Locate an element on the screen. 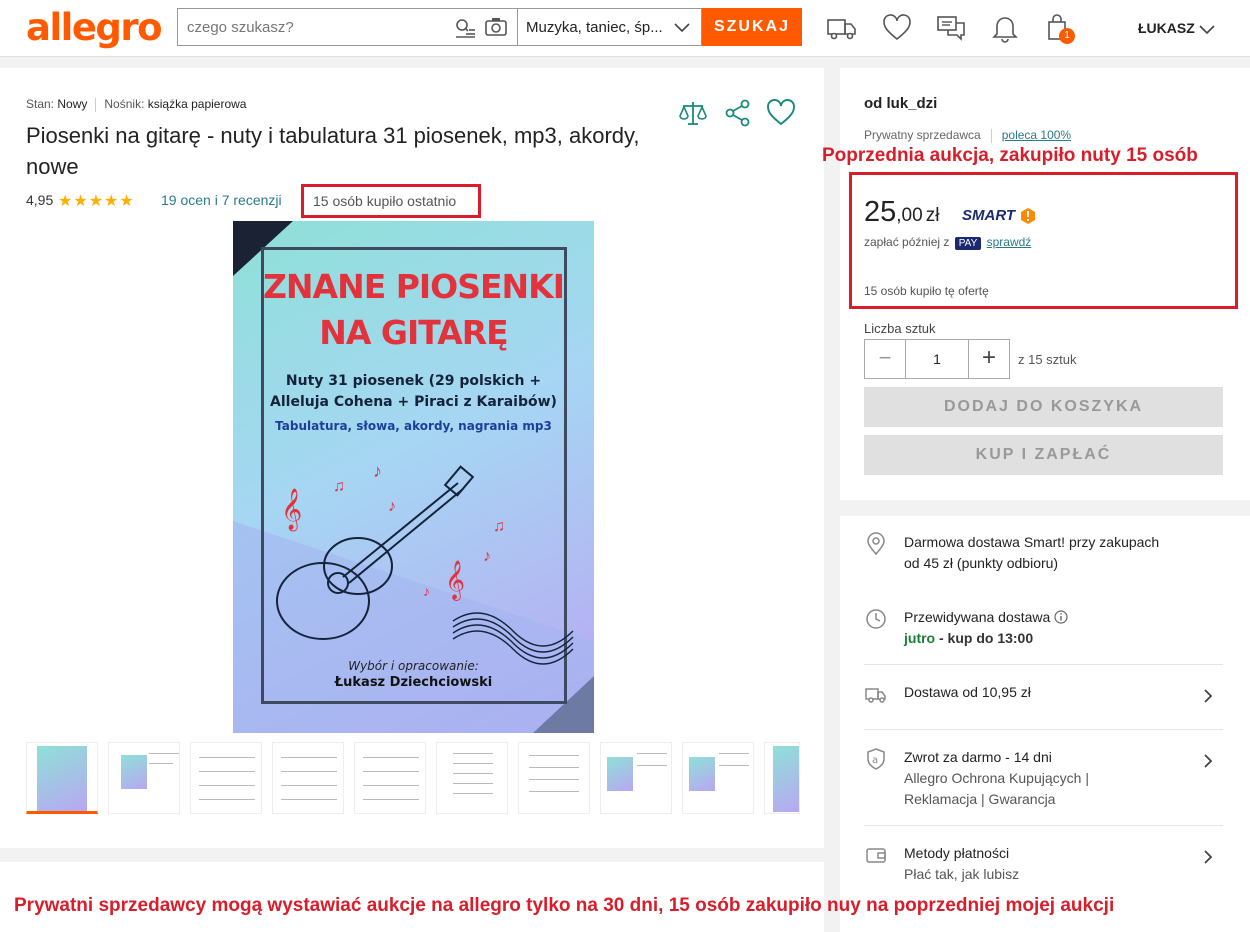 The height and width of the screenshot is (932, 1250). quantity-available: z 15 sztuk is located at coordinates (1047, 359).